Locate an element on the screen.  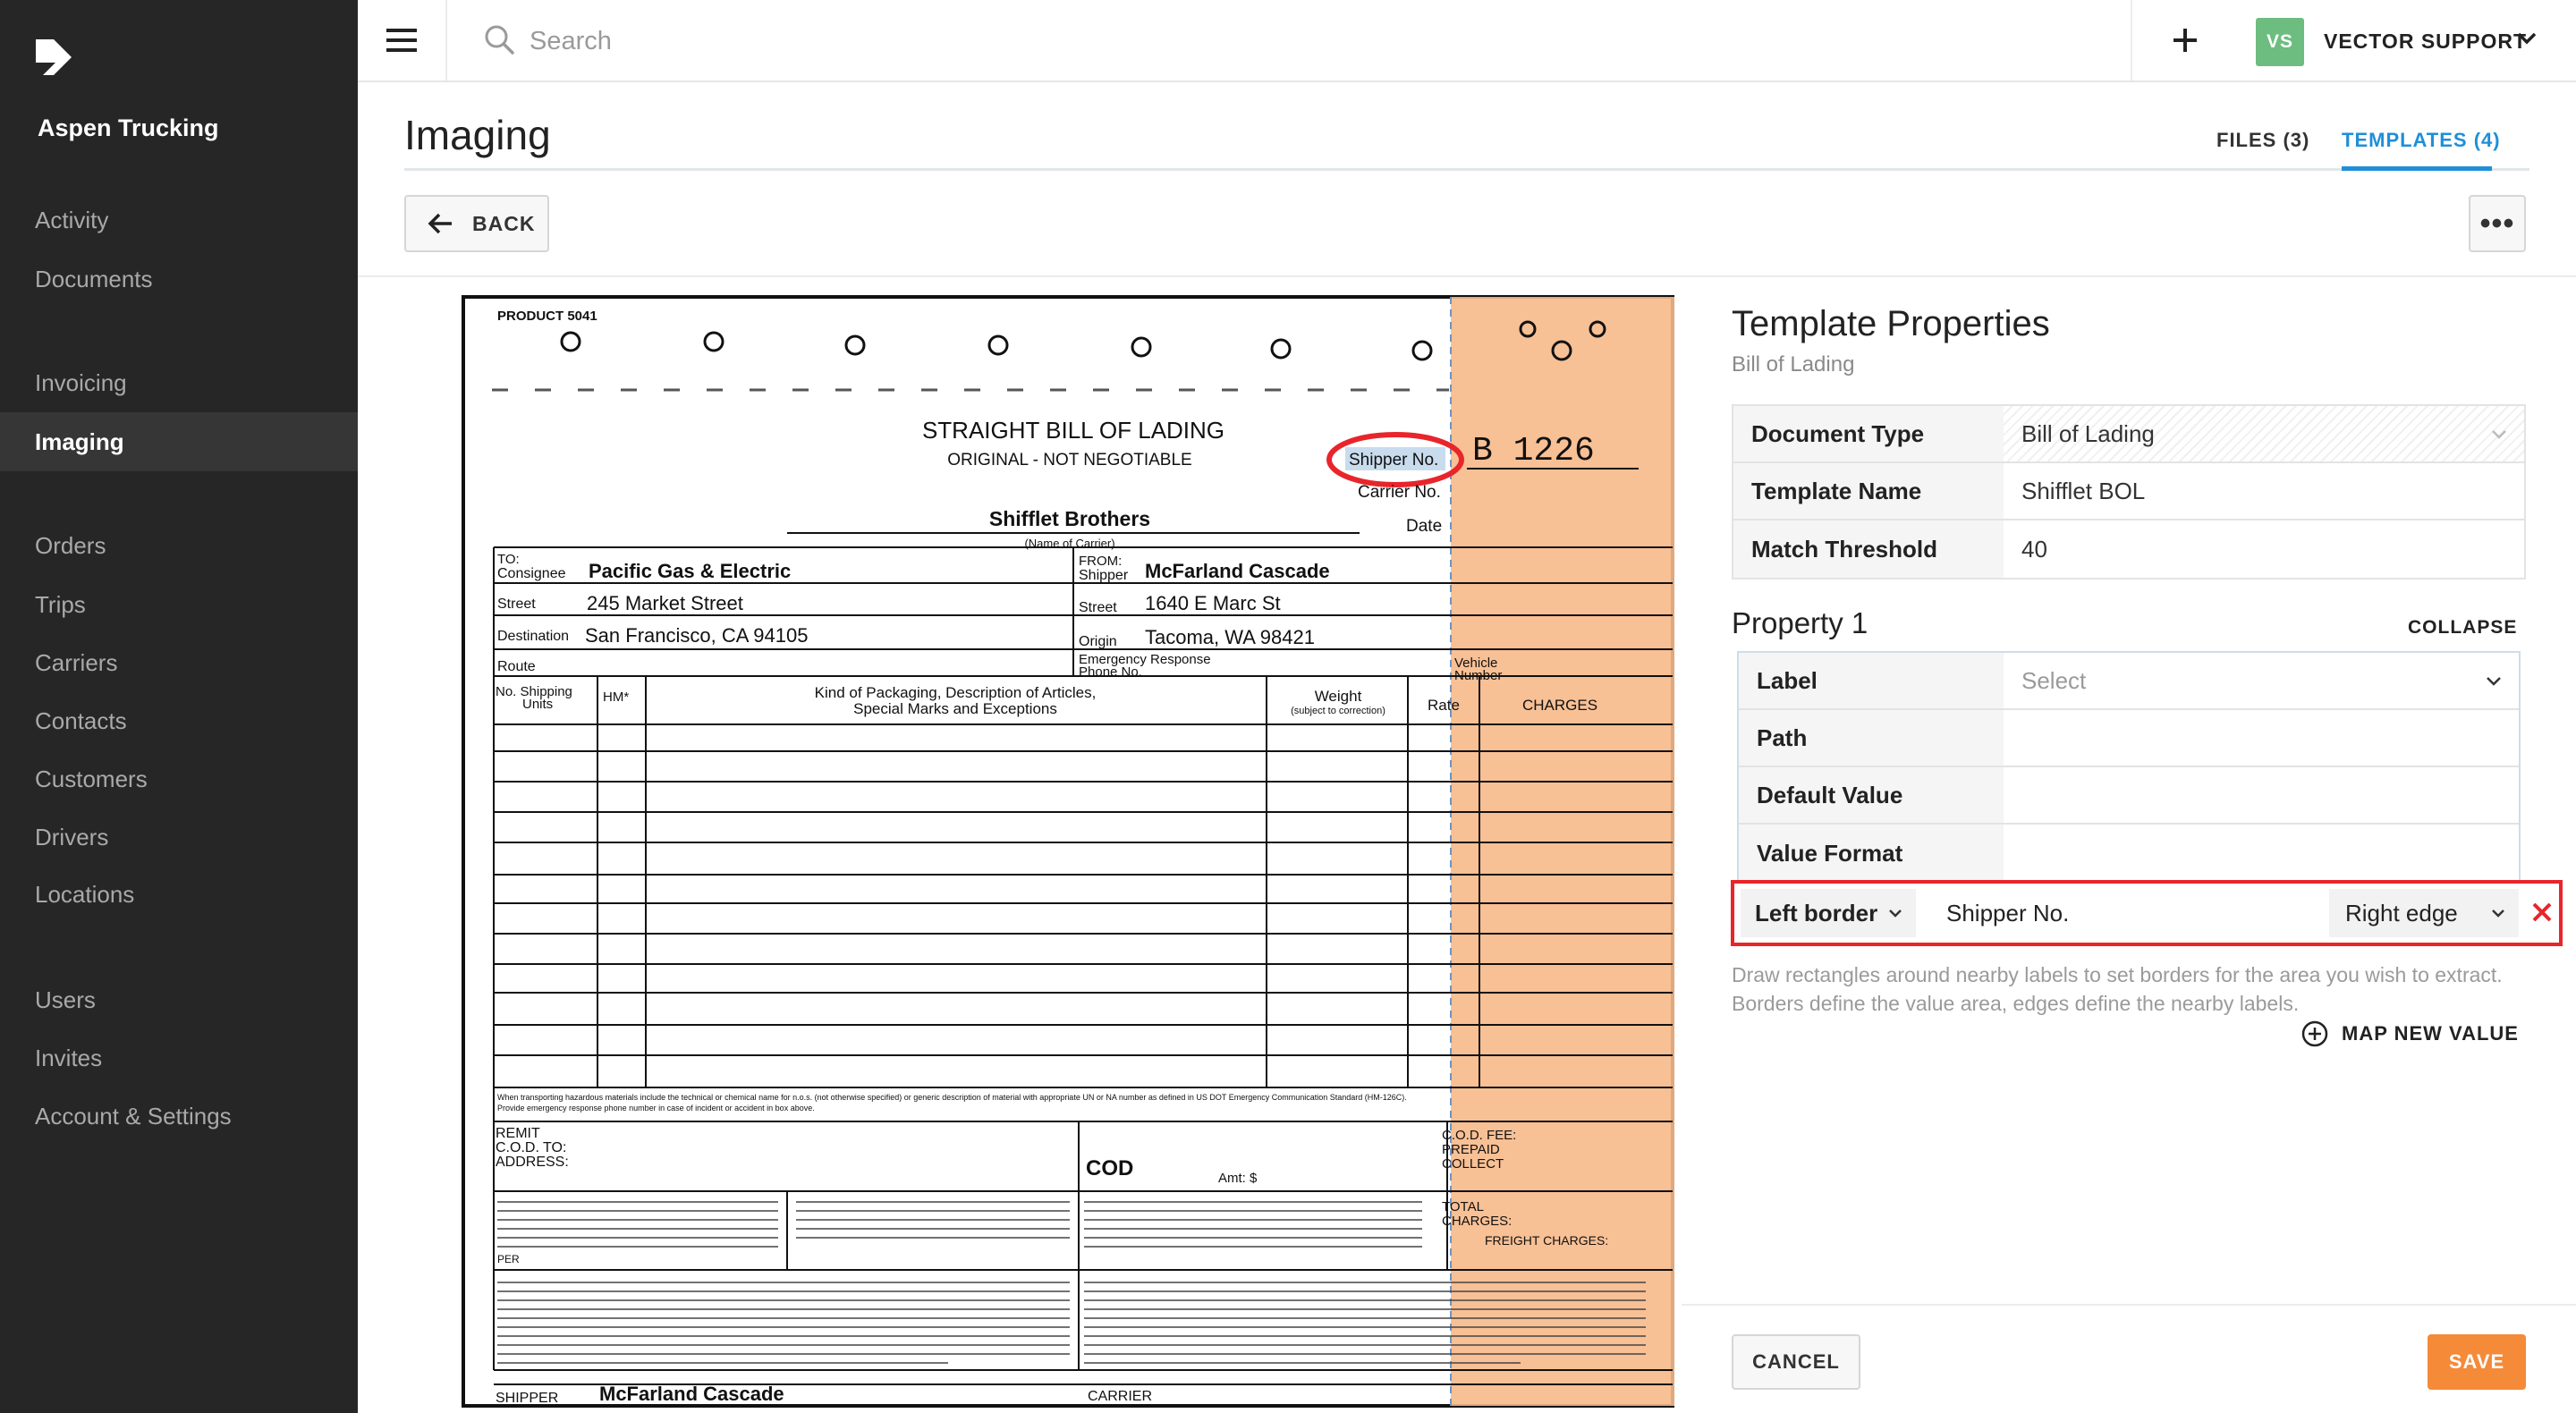
menu-button is located at coordinates (402, 40).